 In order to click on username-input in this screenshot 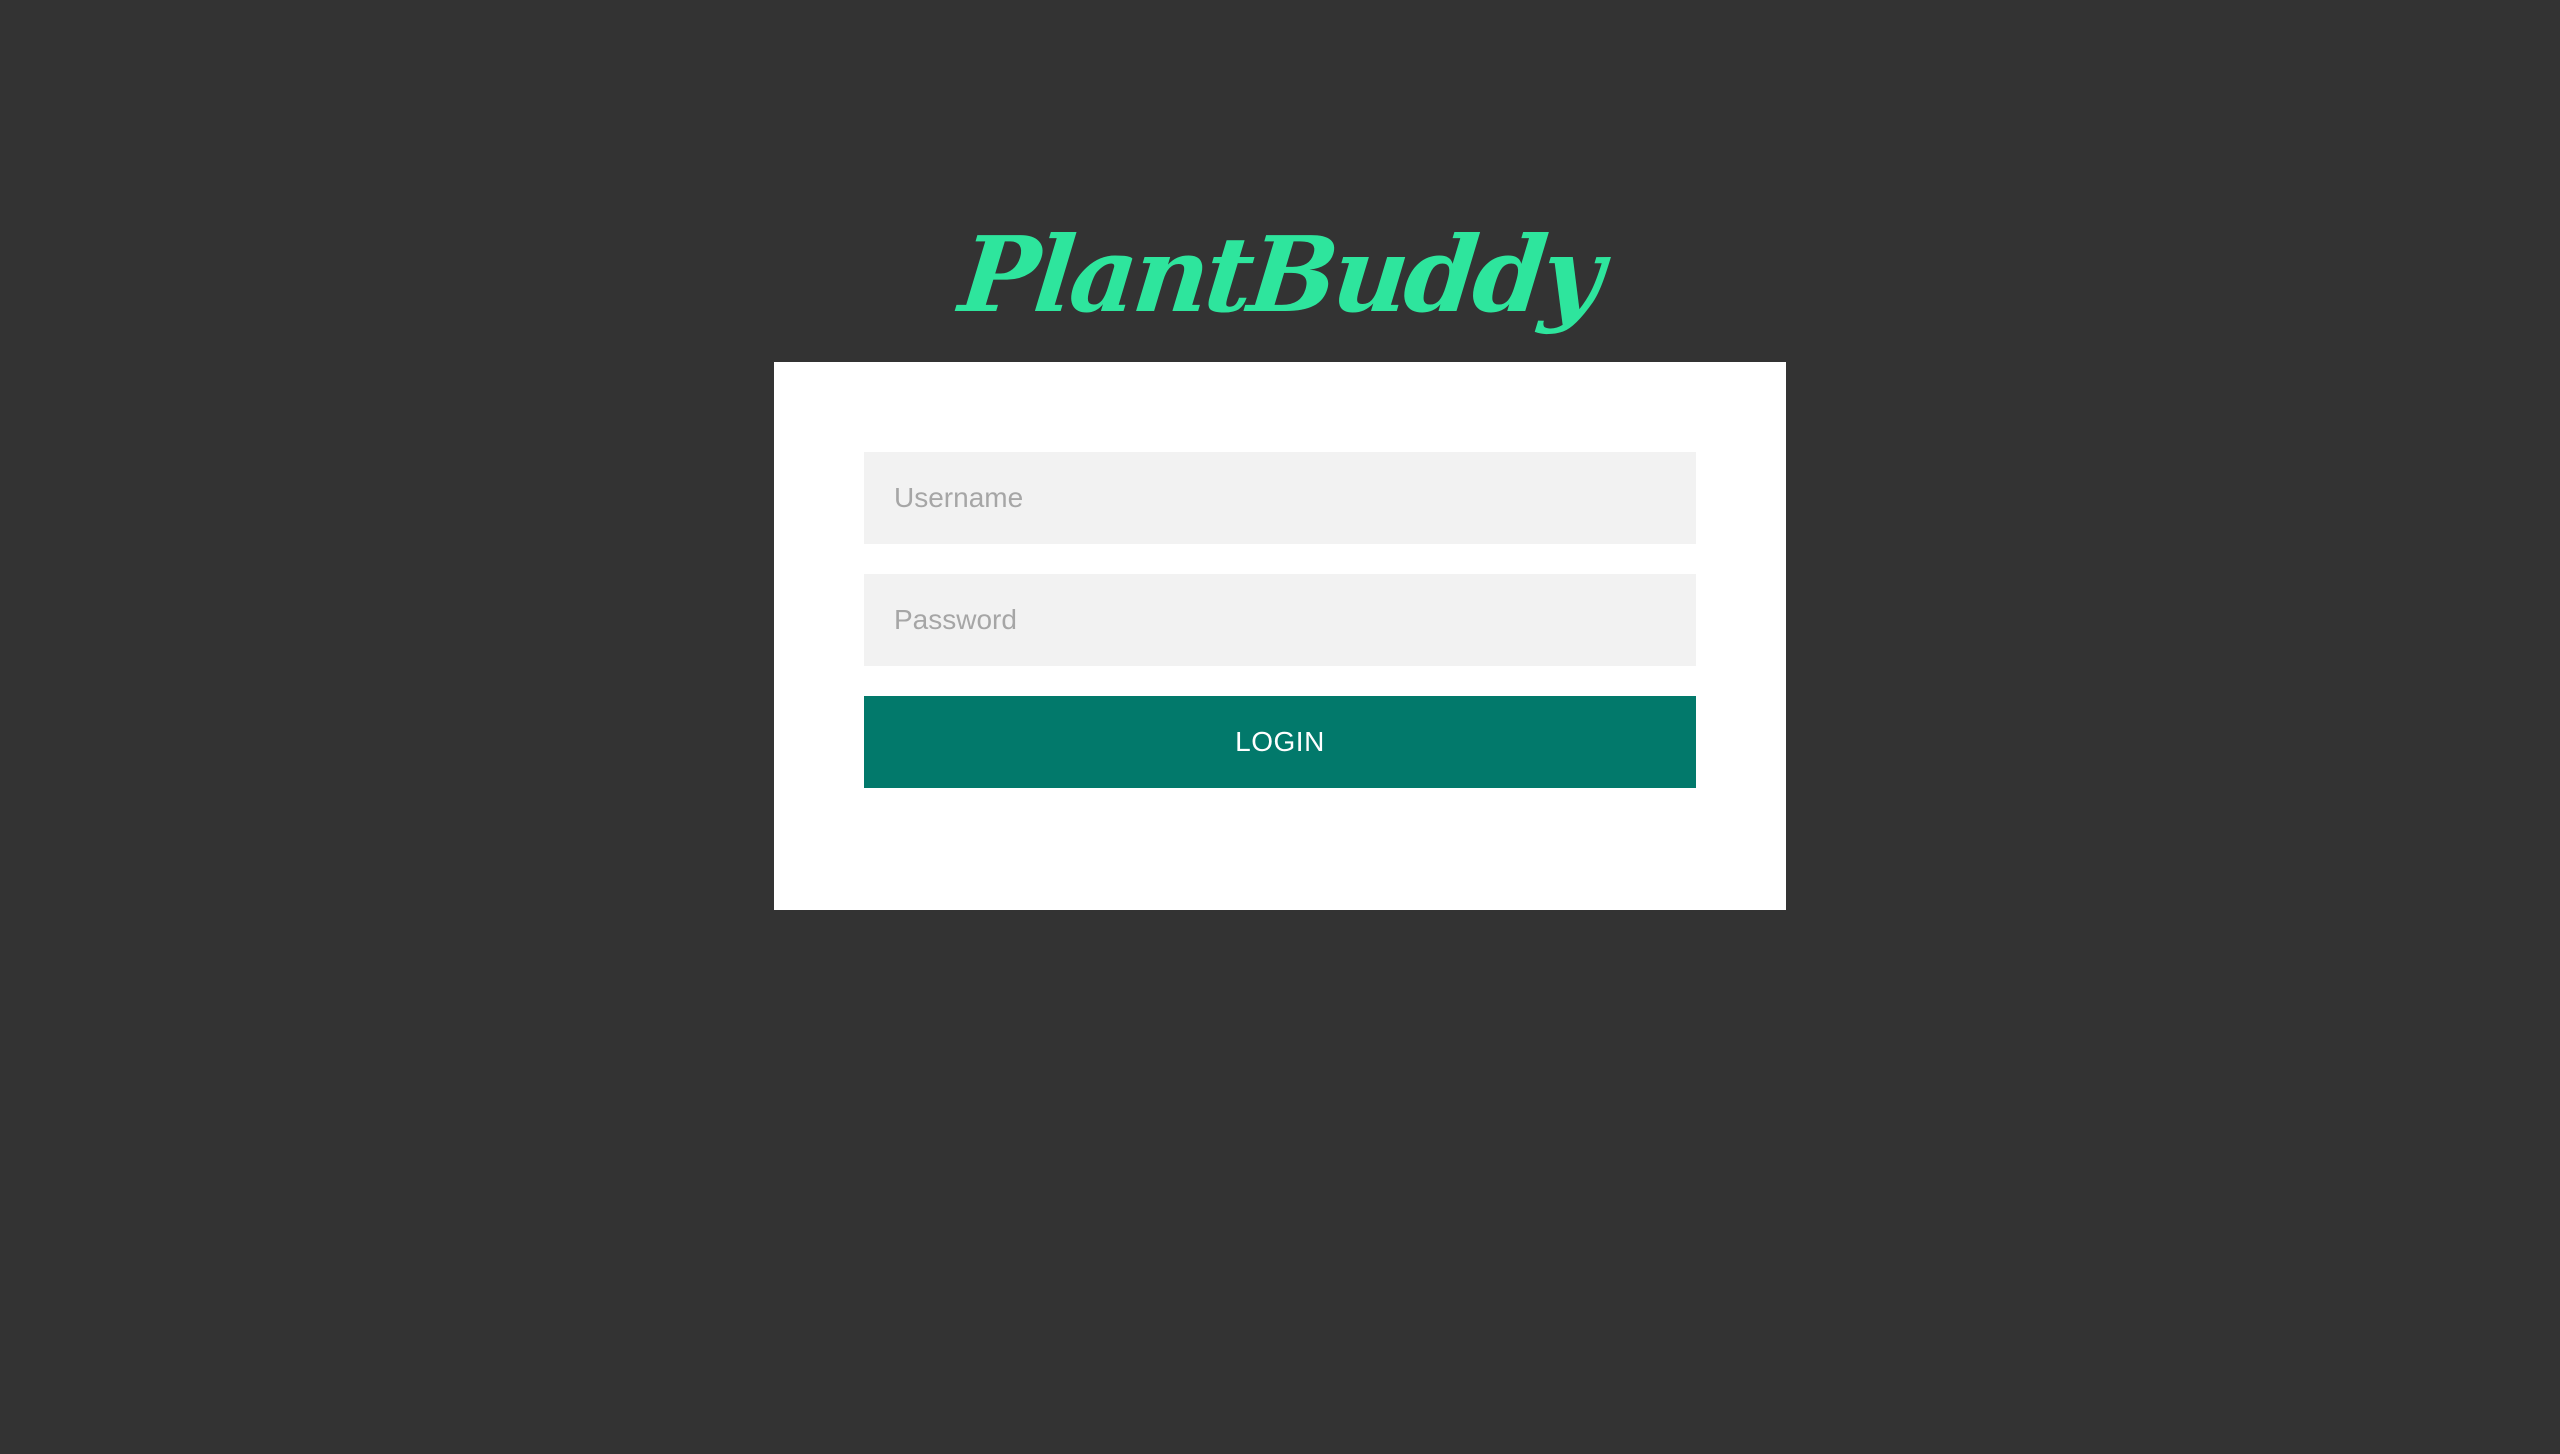, I will do `click(1280, 498)`.